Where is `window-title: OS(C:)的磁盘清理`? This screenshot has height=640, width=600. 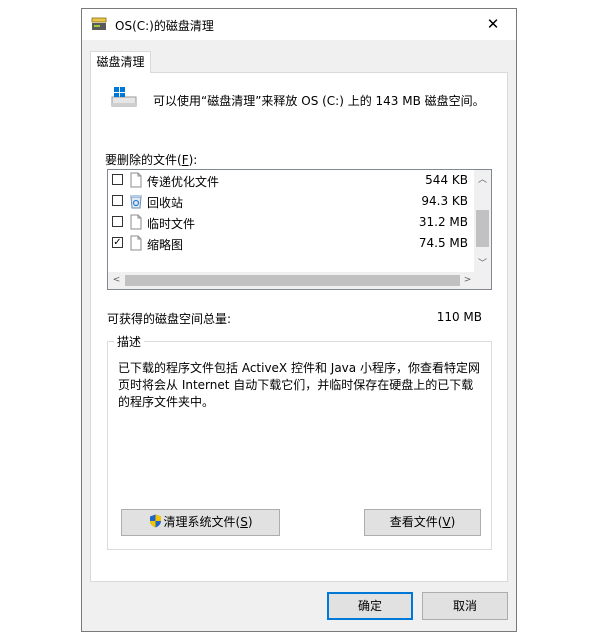
window-title: OS(C:)的磁盘清理 is located at coordinates (164, 26).